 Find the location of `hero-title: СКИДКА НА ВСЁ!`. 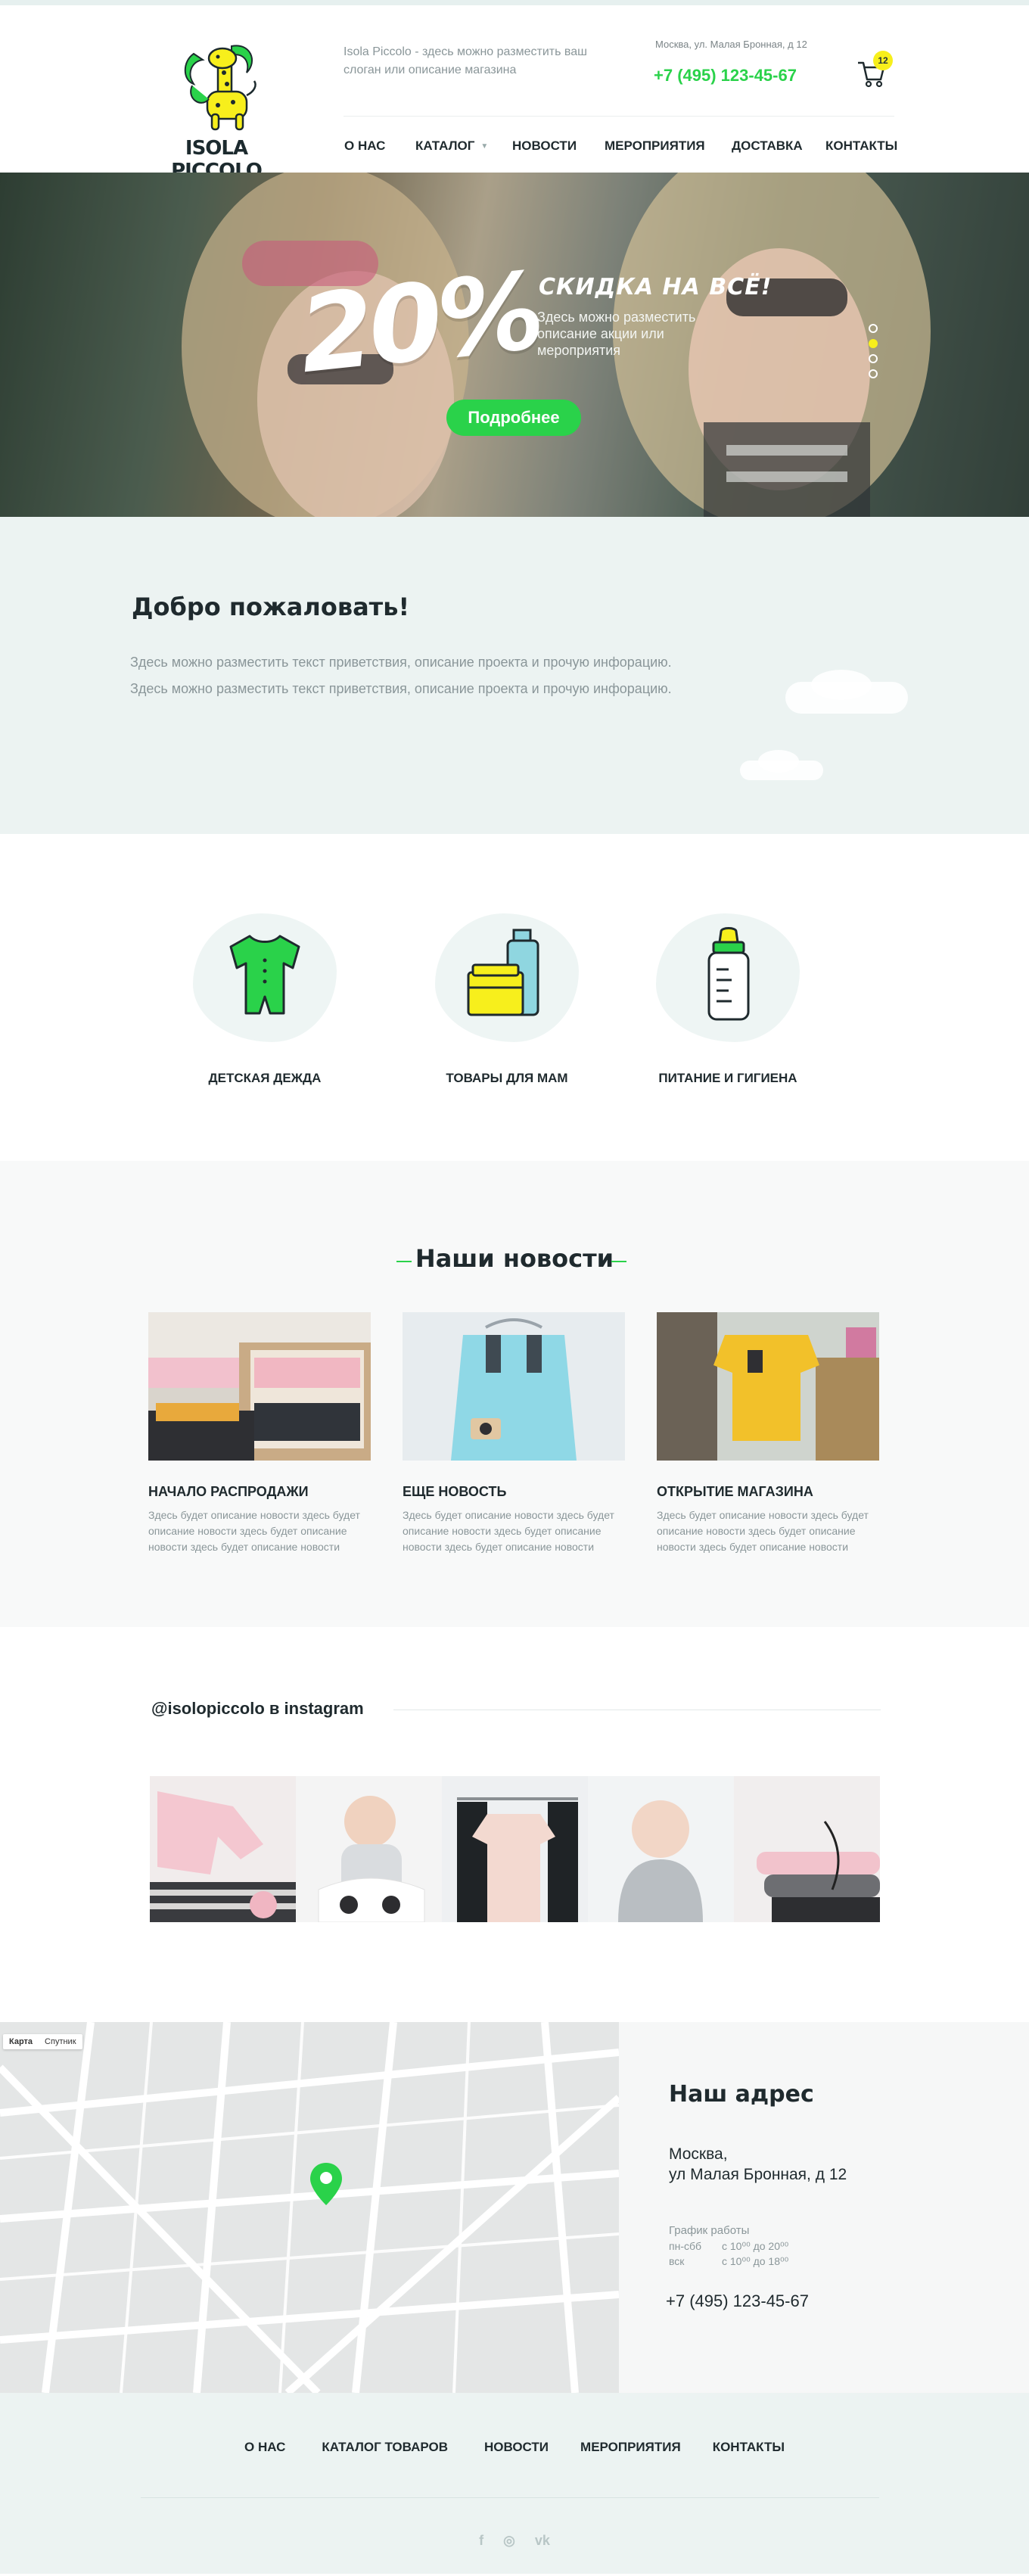

hero-title: СКИДКА НА ВСЁ! is located at coordinates (656, 287).